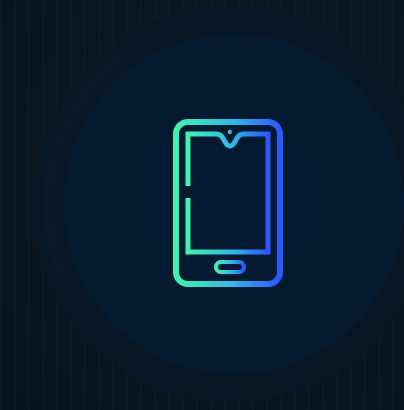 Image resolution: width=404 pixels, height=410 pixels. Describe the element at coordinates (230, 132) in the screenshot. I see `camera-dot` at that location.